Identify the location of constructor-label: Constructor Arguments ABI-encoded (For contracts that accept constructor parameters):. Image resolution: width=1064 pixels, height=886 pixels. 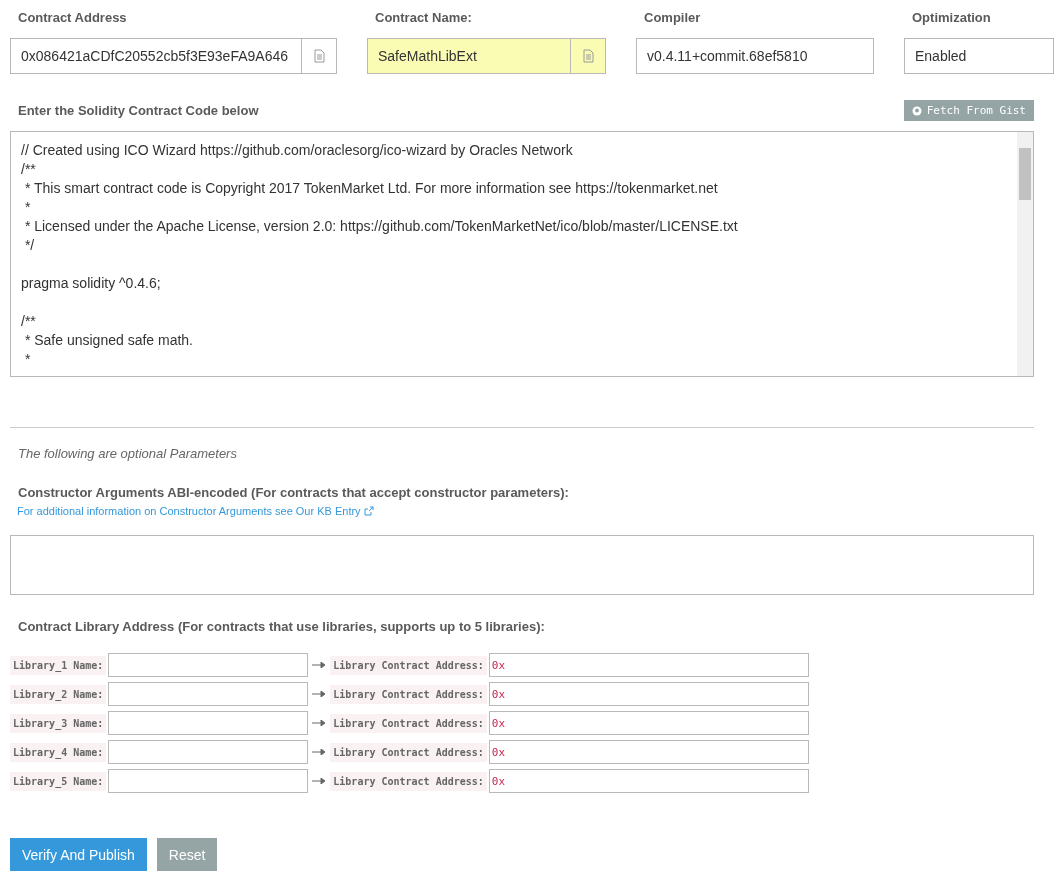
(293, 493).